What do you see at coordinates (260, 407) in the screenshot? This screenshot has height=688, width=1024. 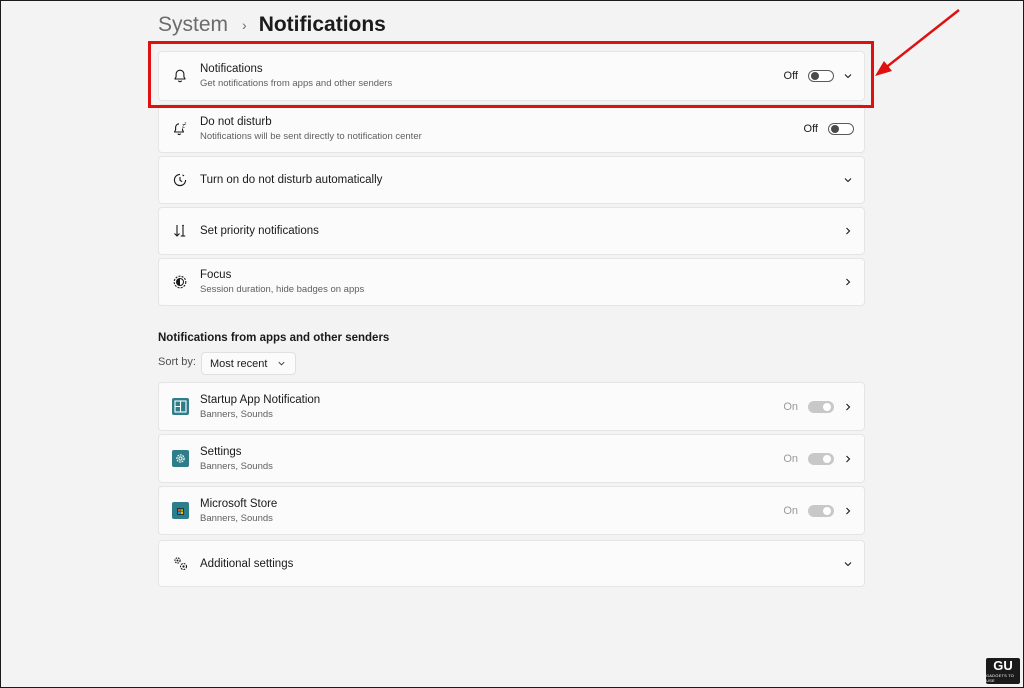 I see `app-row-text: Startup App Notification Banners, Sounds` at bounding box center [260, 407].